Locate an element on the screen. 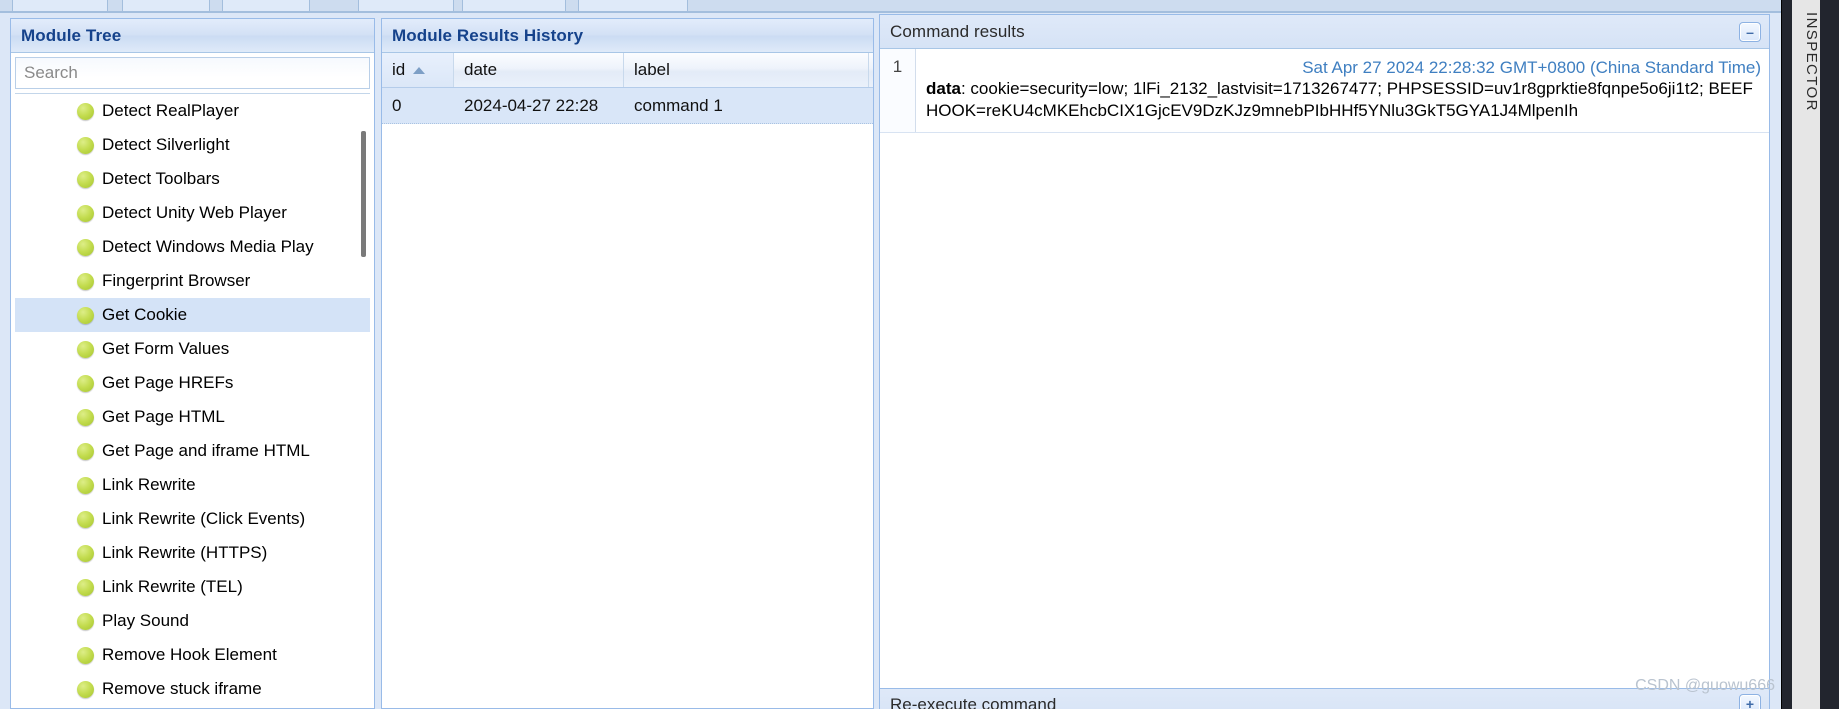 The width and height of the screenshot is (1839, 709). grid-header-id: id is located at coordinates (418, 70).